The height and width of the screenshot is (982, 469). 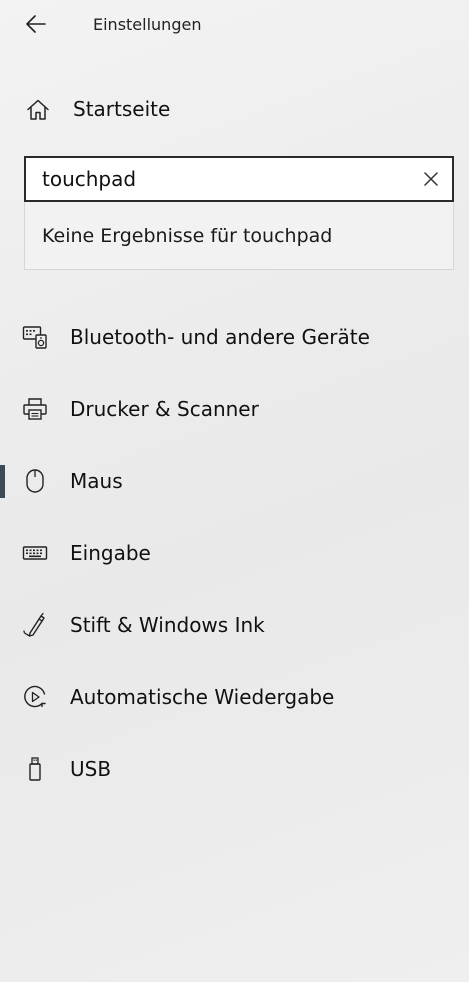 What do you see at coordinates (227, 179) in the screenshot?
I see `search-input` at bounding box center [227, 179].